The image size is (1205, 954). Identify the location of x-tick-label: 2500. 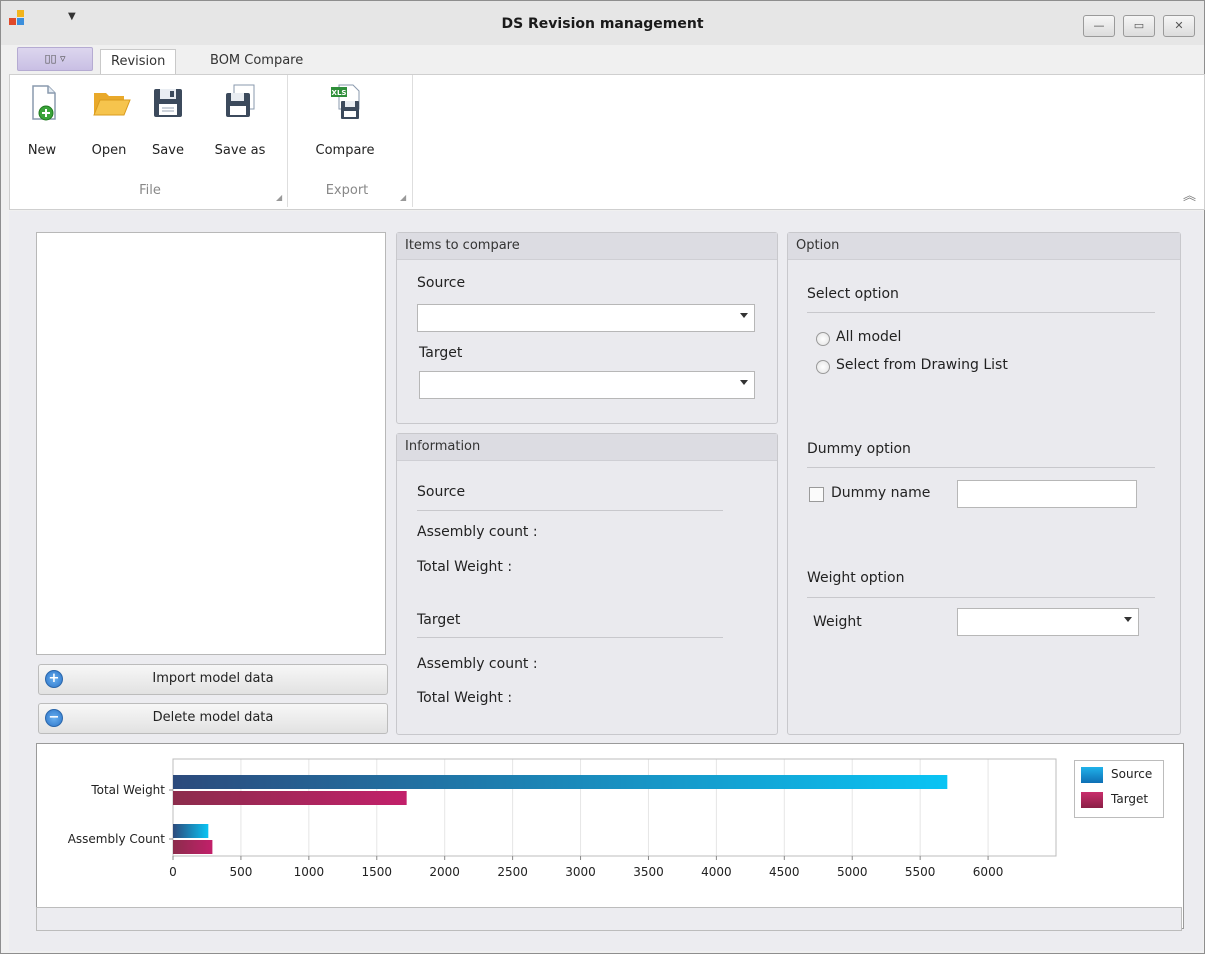
(512, 872).